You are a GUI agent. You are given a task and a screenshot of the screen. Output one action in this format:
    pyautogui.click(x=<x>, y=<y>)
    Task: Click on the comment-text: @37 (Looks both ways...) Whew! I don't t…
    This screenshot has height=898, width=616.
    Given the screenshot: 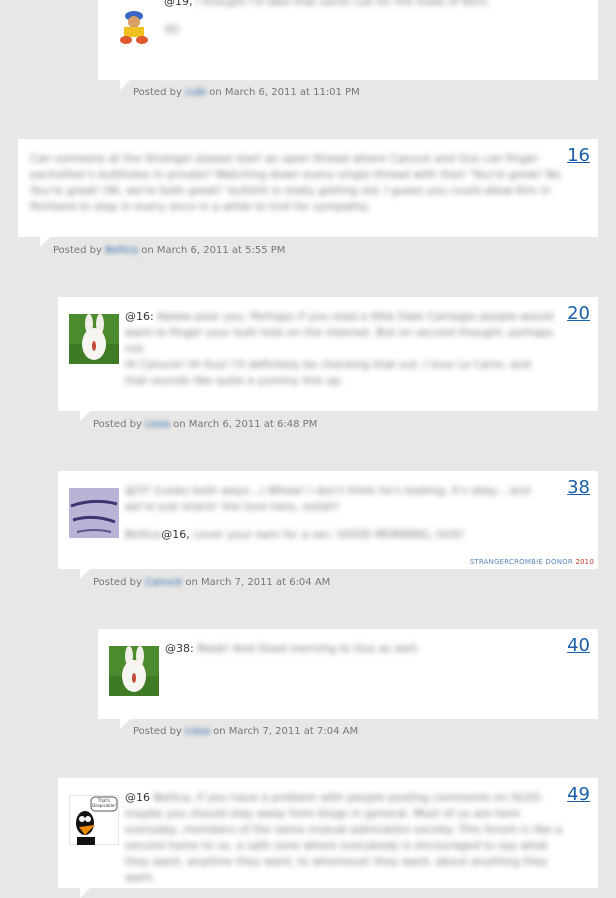 What is the action you would take?
    pyautogui.click(x=328, y=498)
    